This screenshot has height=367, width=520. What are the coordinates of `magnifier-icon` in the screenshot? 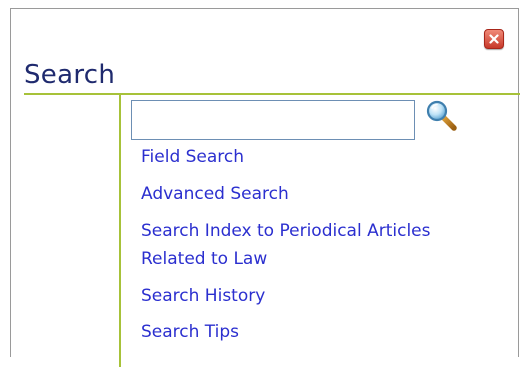 It's located at (441, 115).